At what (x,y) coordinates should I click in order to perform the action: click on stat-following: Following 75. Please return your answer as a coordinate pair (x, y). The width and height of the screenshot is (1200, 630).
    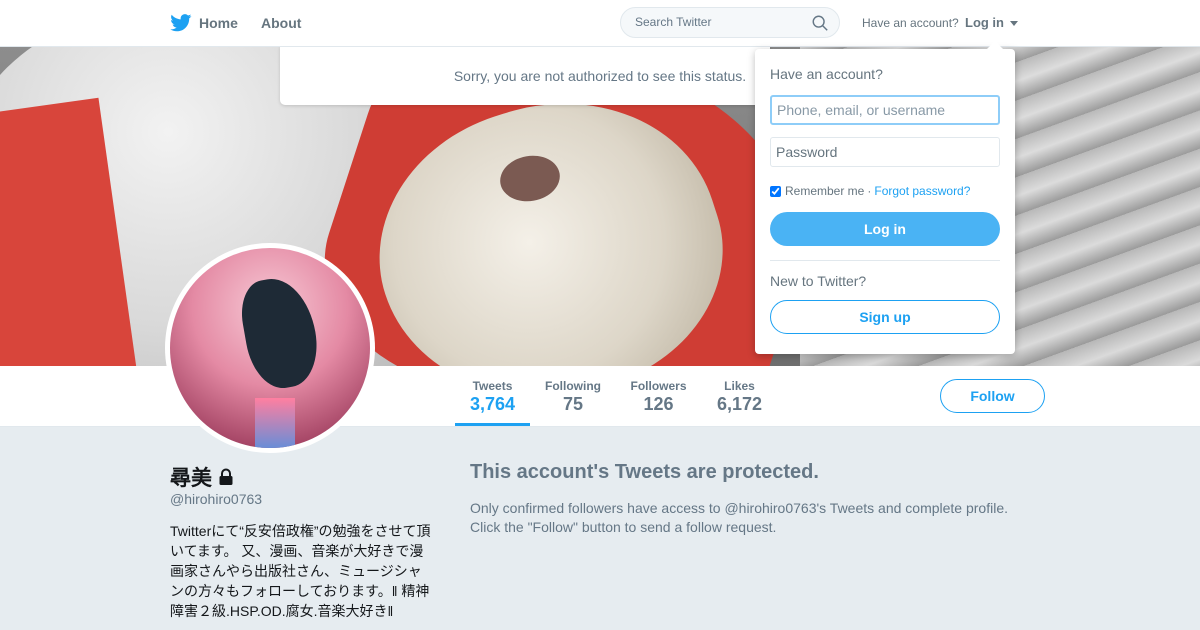
    Looking at the image, I should click on (573, 396).